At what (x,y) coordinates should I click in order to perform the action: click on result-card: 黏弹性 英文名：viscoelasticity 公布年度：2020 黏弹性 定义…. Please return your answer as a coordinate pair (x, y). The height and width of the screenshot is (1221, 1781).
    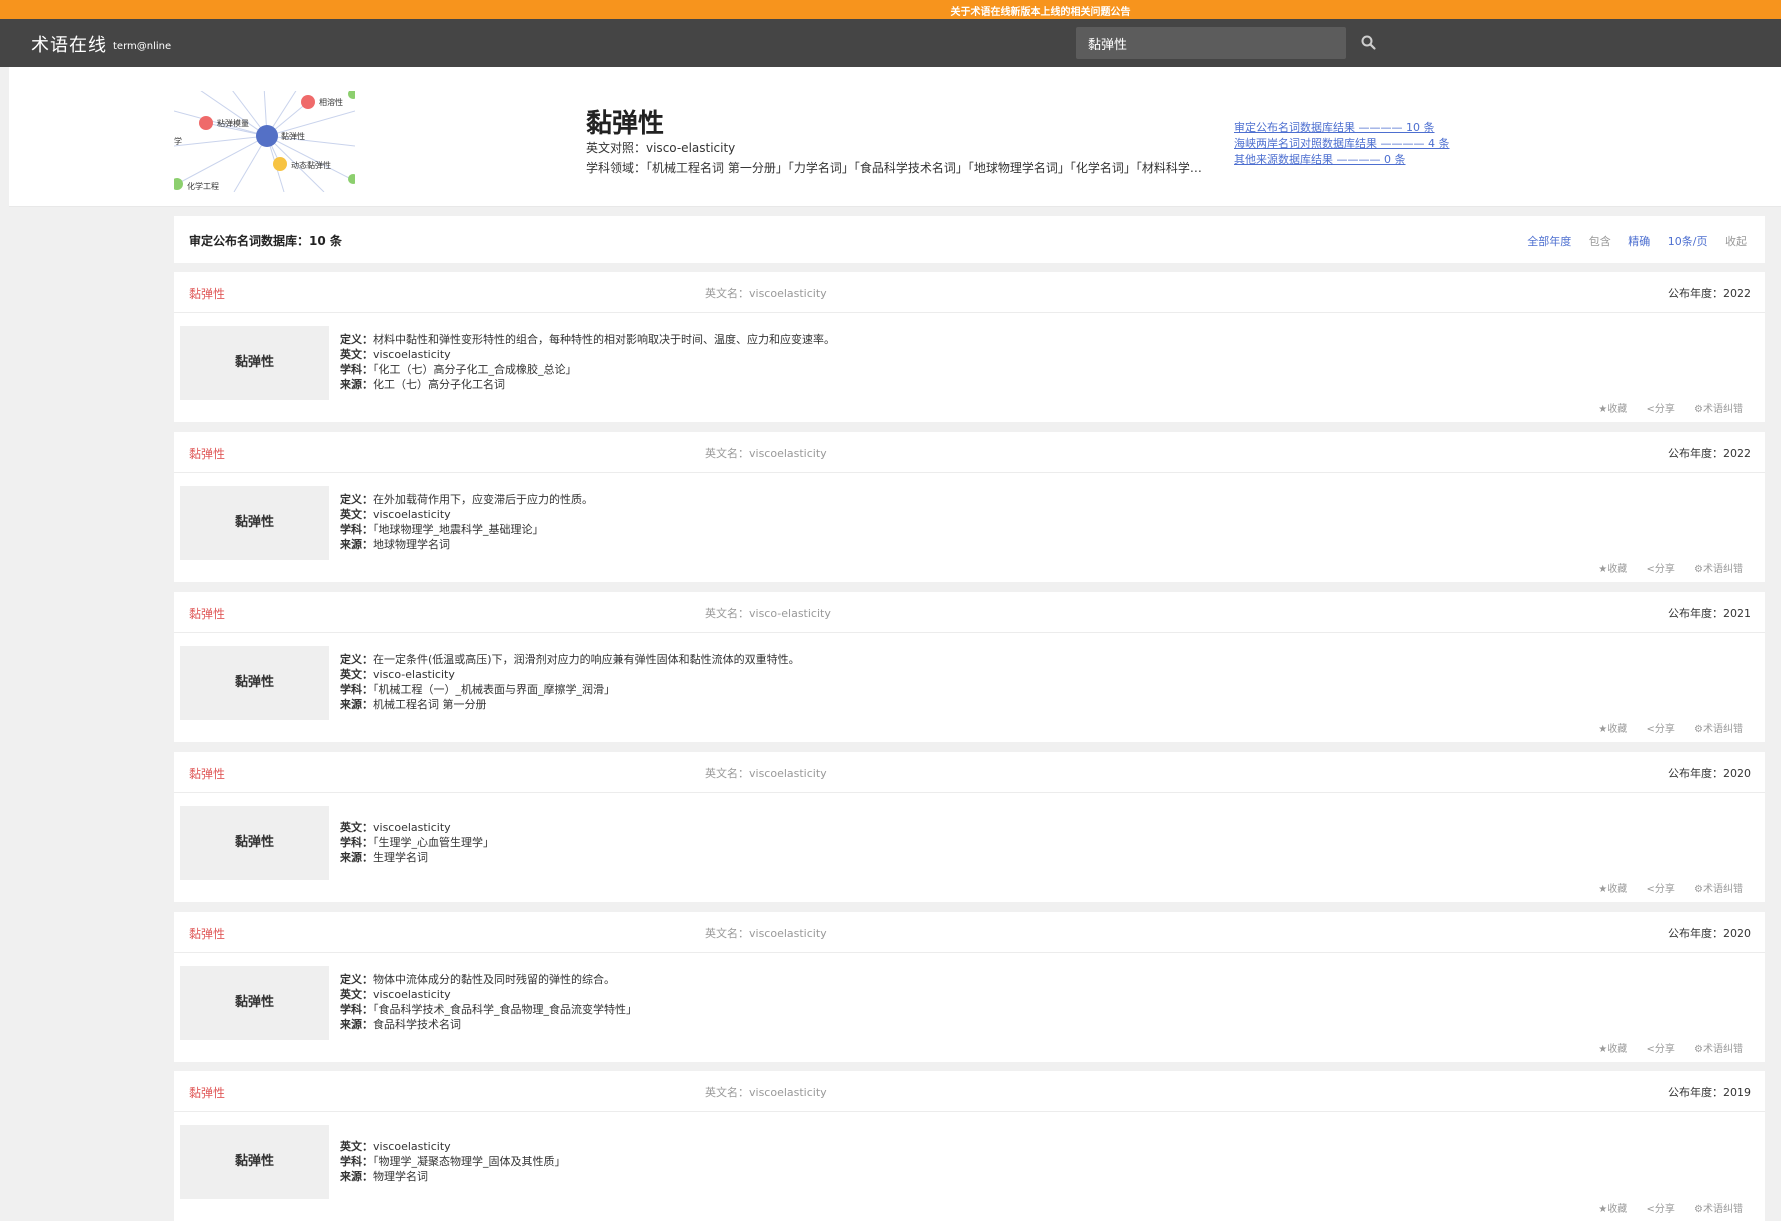
    Looking at the image, I should click on (969, 987).